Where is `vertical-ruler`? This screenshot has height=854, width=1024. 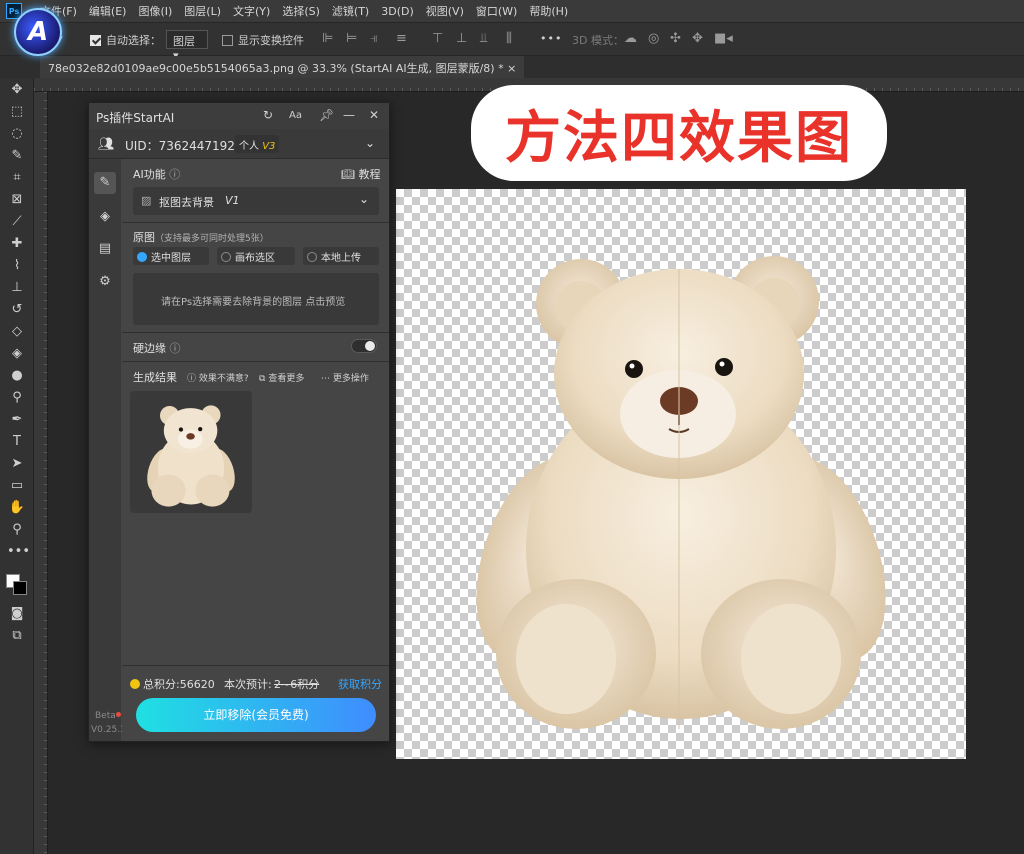 vertical-ruler is located at coordinates (41, 473).